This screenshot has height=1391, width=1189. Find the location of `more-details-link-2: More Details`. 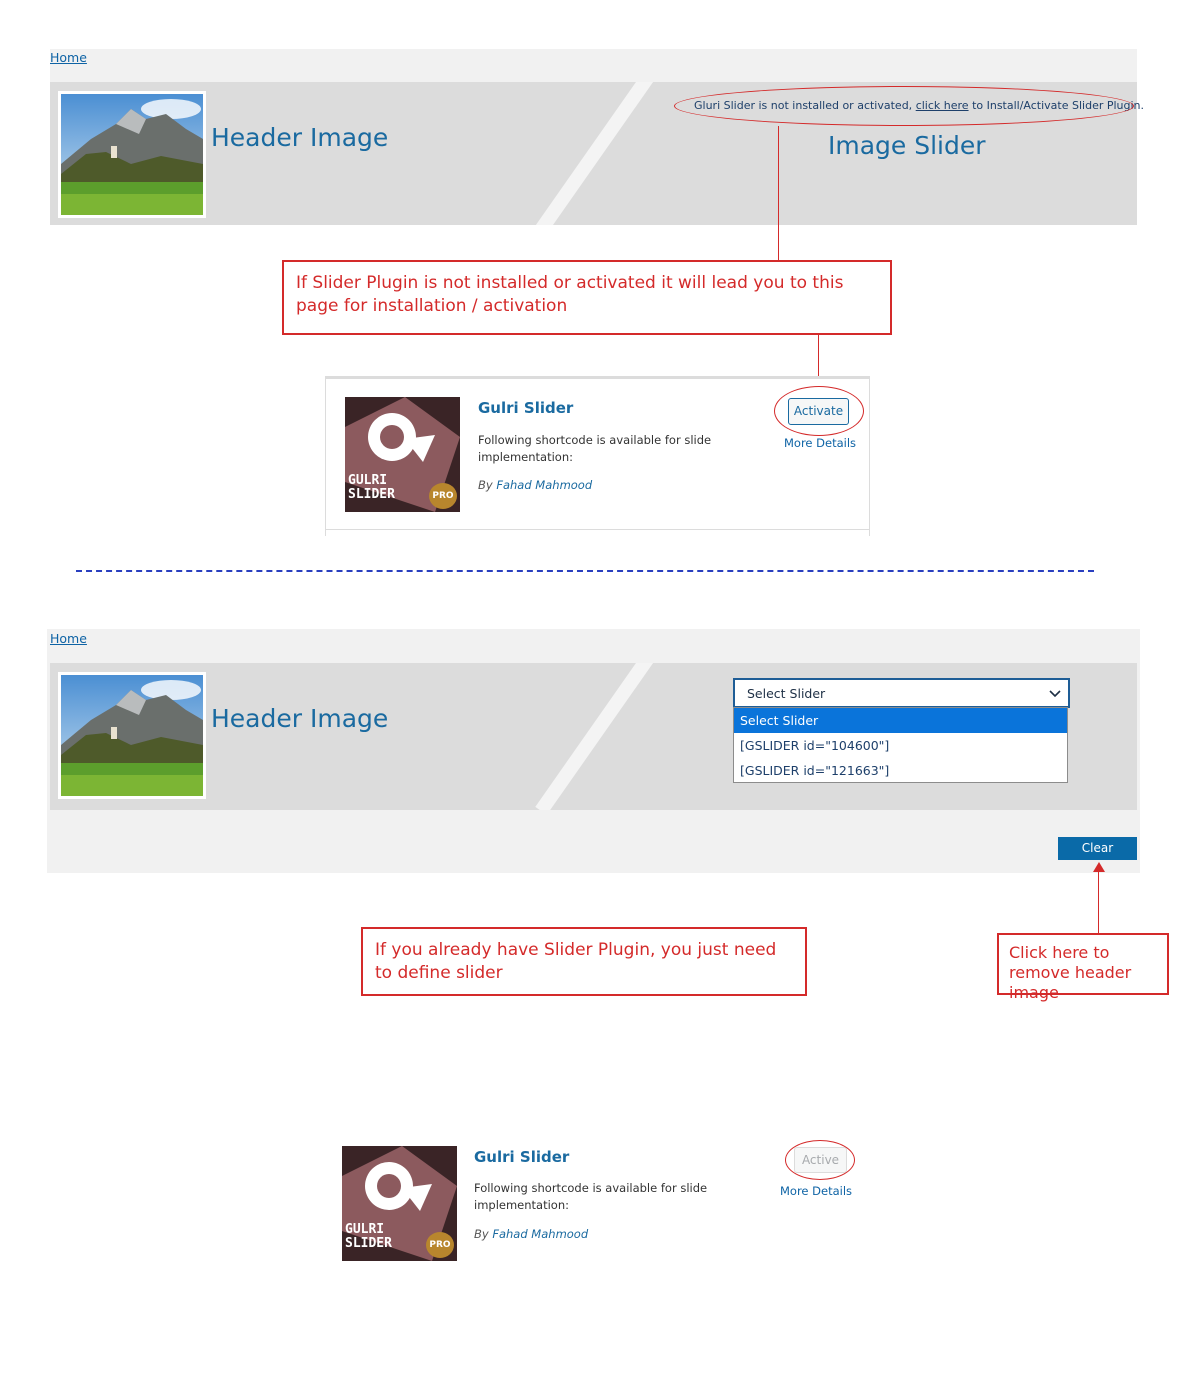

more-details-link-2: More Details is located at coordinates (816, 1191).